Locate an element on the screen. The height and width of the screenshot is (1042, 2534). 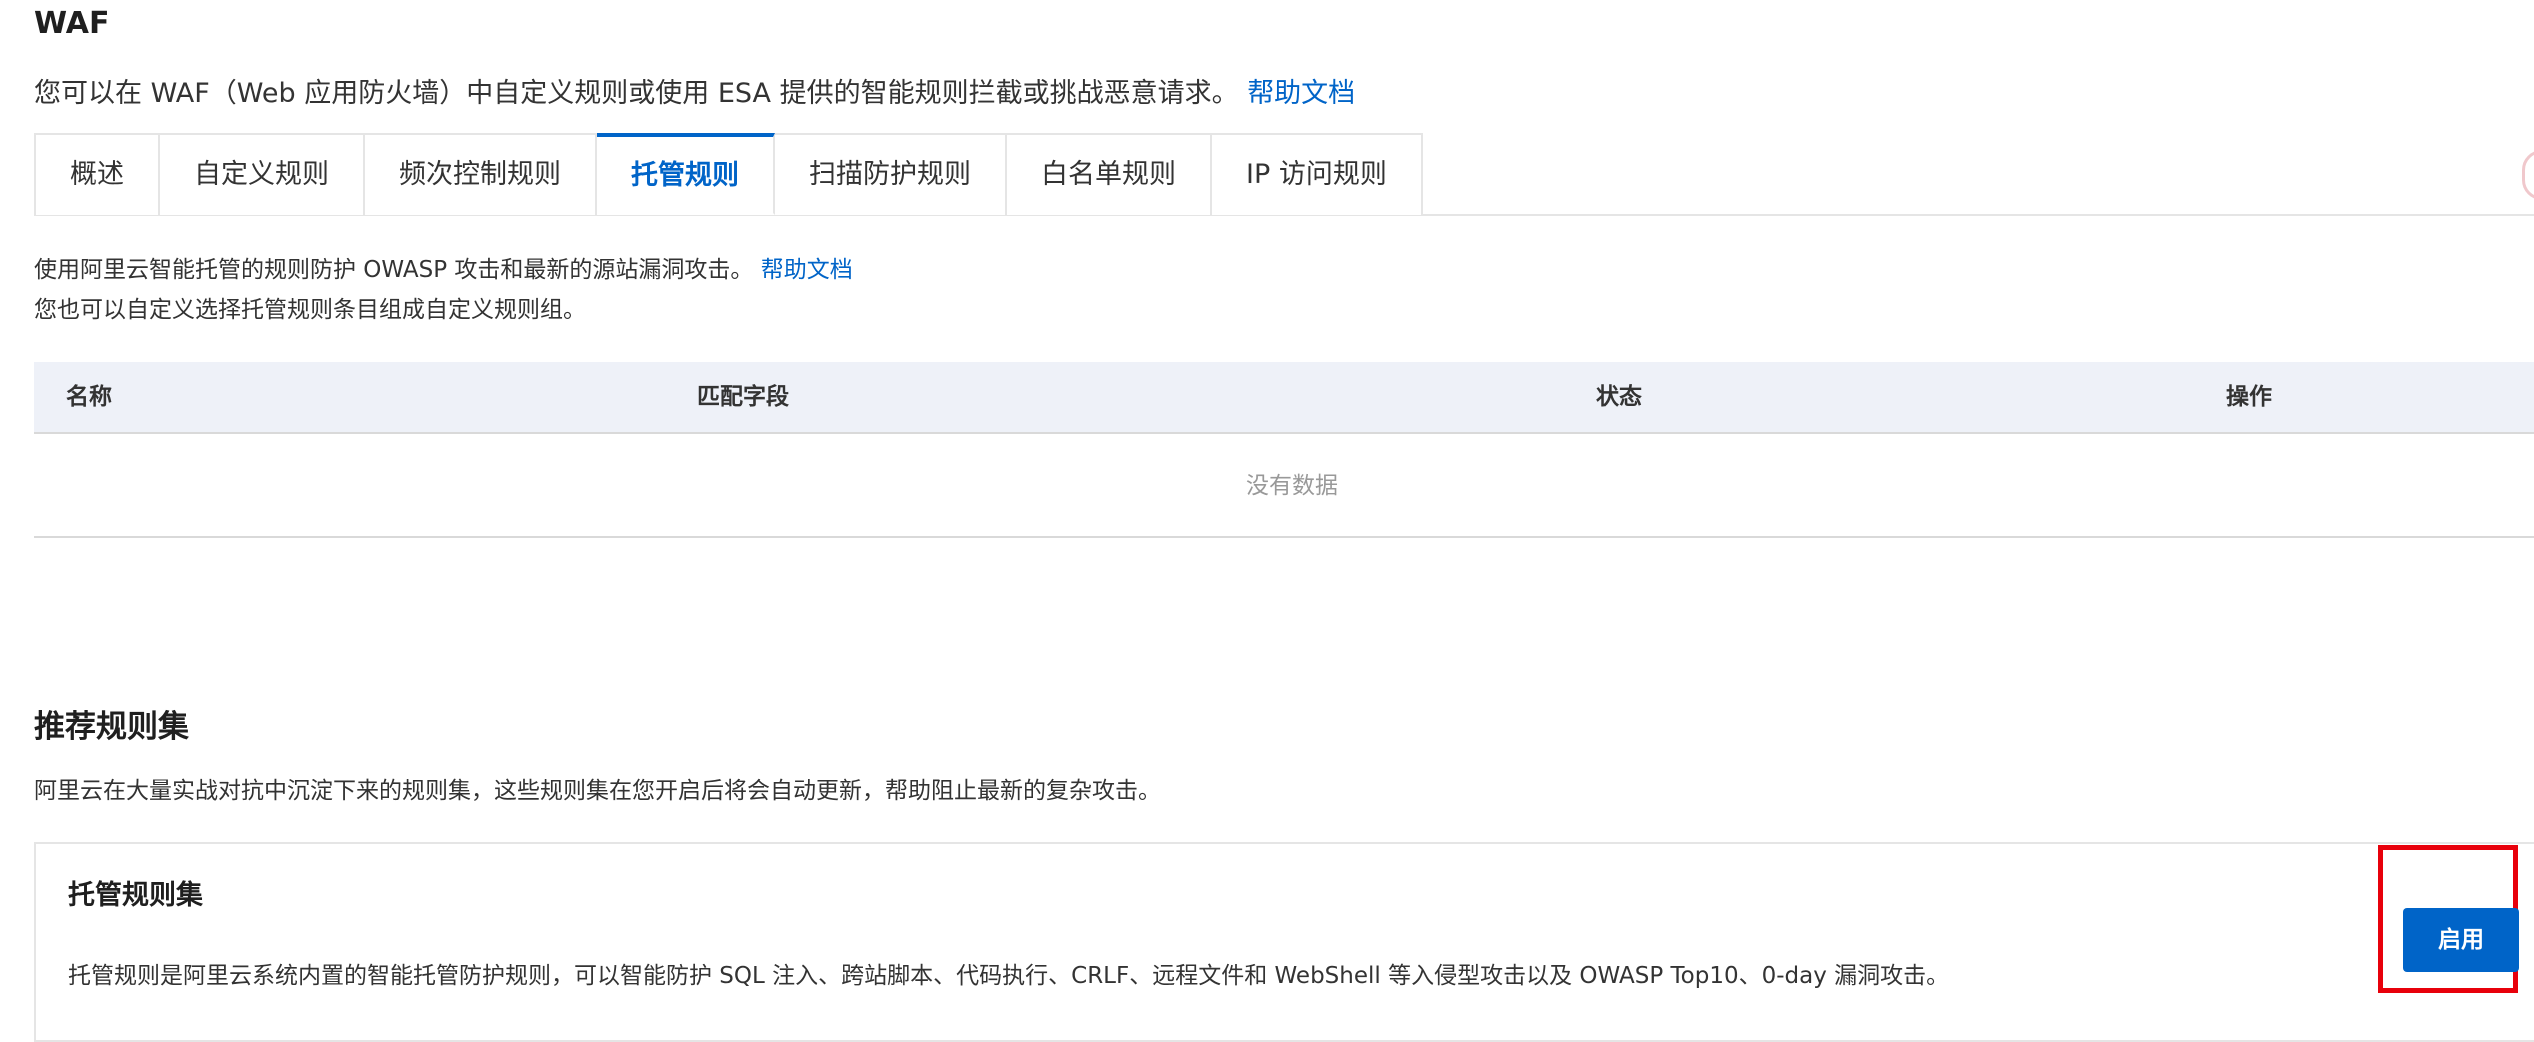
tab-ip-access-rules: IP 访问规则 is located at coordinates (1317, 174).